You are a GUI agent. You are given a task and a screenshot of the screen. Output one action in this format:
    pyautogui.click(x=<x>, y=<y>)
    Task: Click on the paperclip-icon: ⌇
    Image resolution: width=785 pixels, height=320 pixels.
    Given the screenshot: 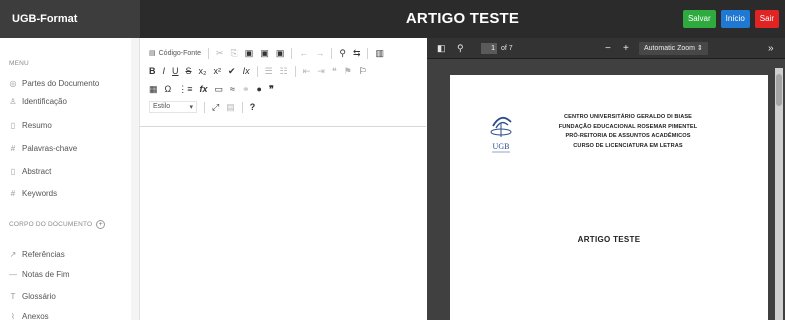 What is the action you would take?
    pyautogui.click(x=13, y=315)
    